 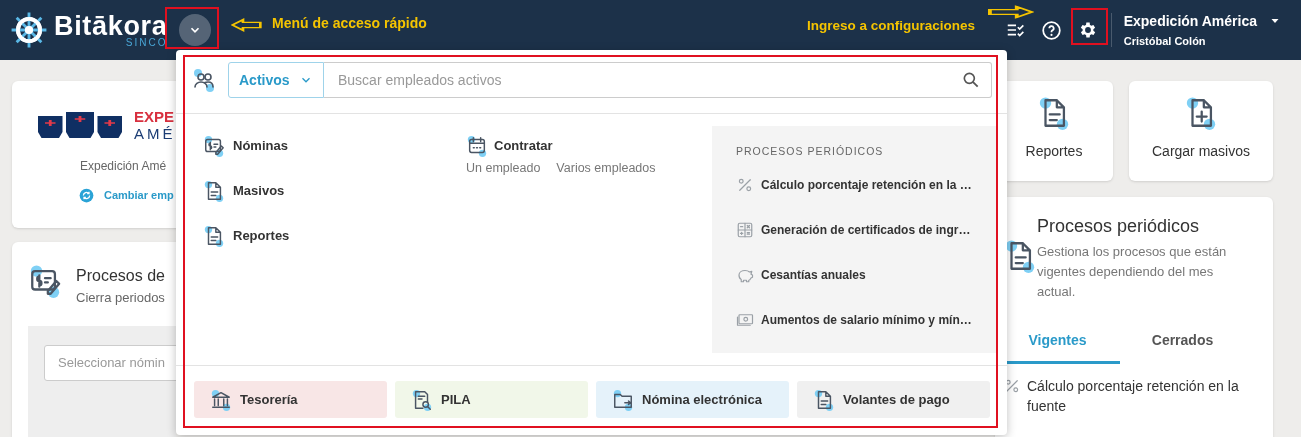 What do you see at coordinates (29, 30) in the screenshot?
I see `ship-wheel-logo-icon` at bounding box center [29, 30].